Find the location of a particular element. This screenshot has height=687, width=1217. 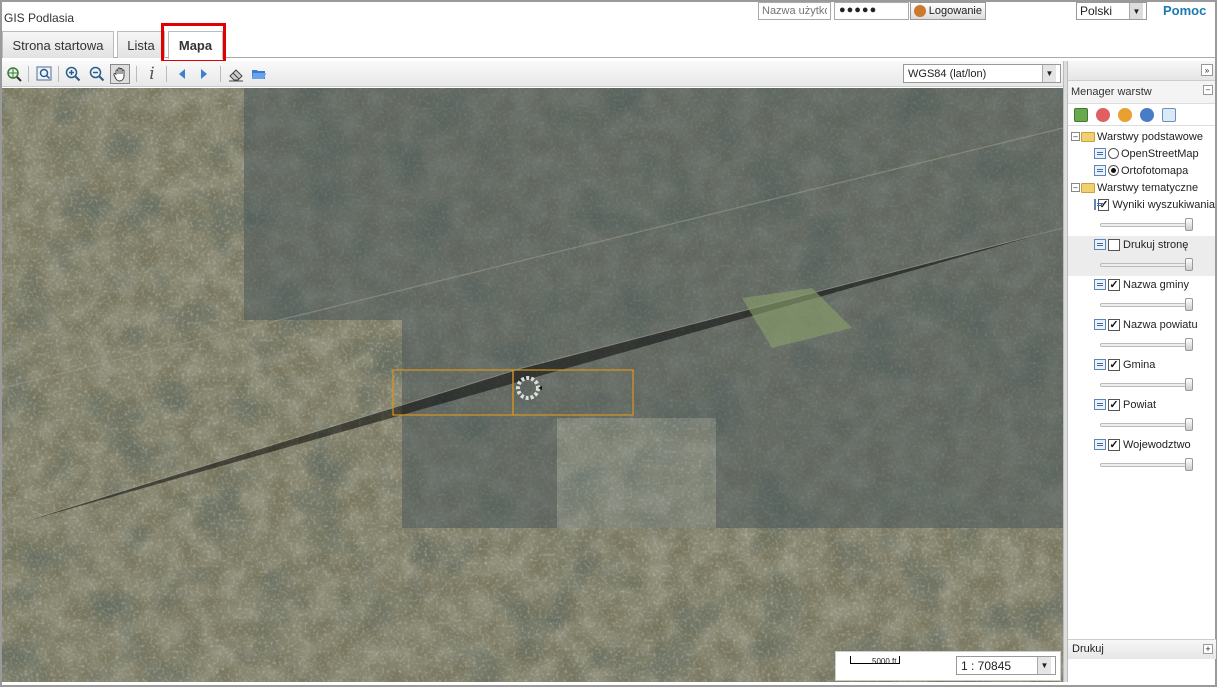

username-input is located at coordinates (794, 11).